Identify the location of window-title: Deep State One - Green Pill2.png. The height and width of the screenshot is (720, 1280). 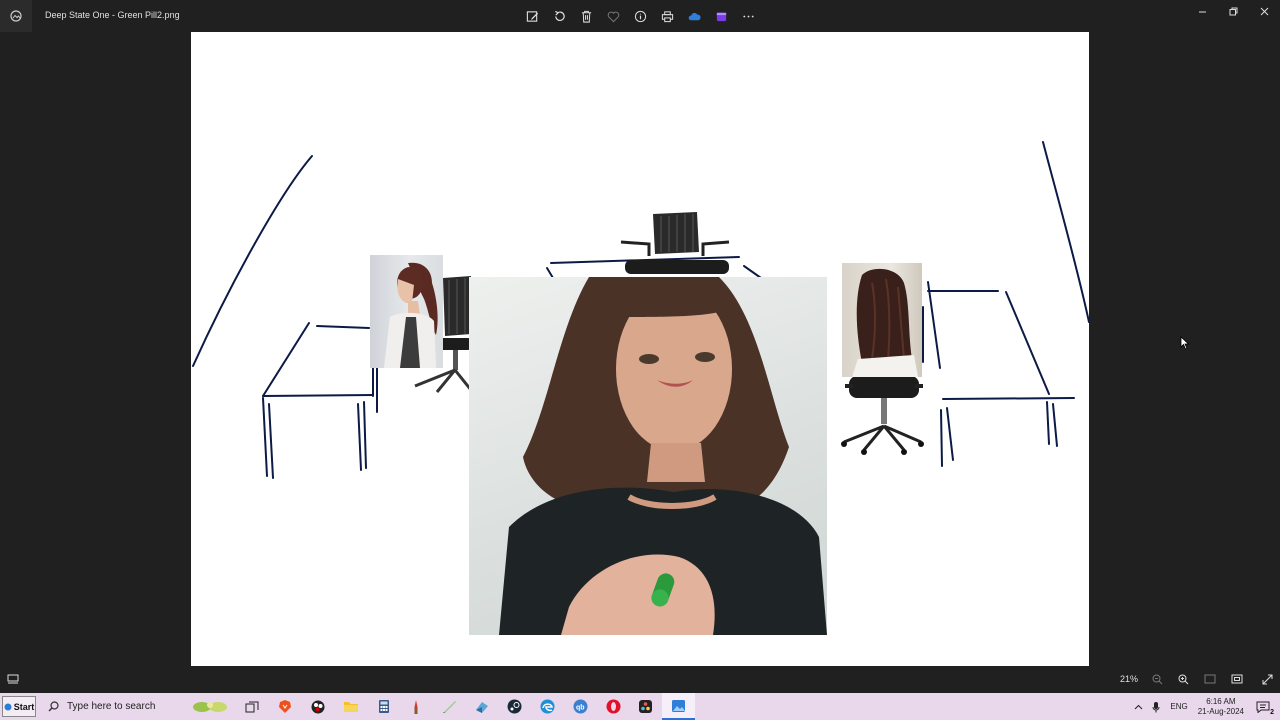
(112, 15).